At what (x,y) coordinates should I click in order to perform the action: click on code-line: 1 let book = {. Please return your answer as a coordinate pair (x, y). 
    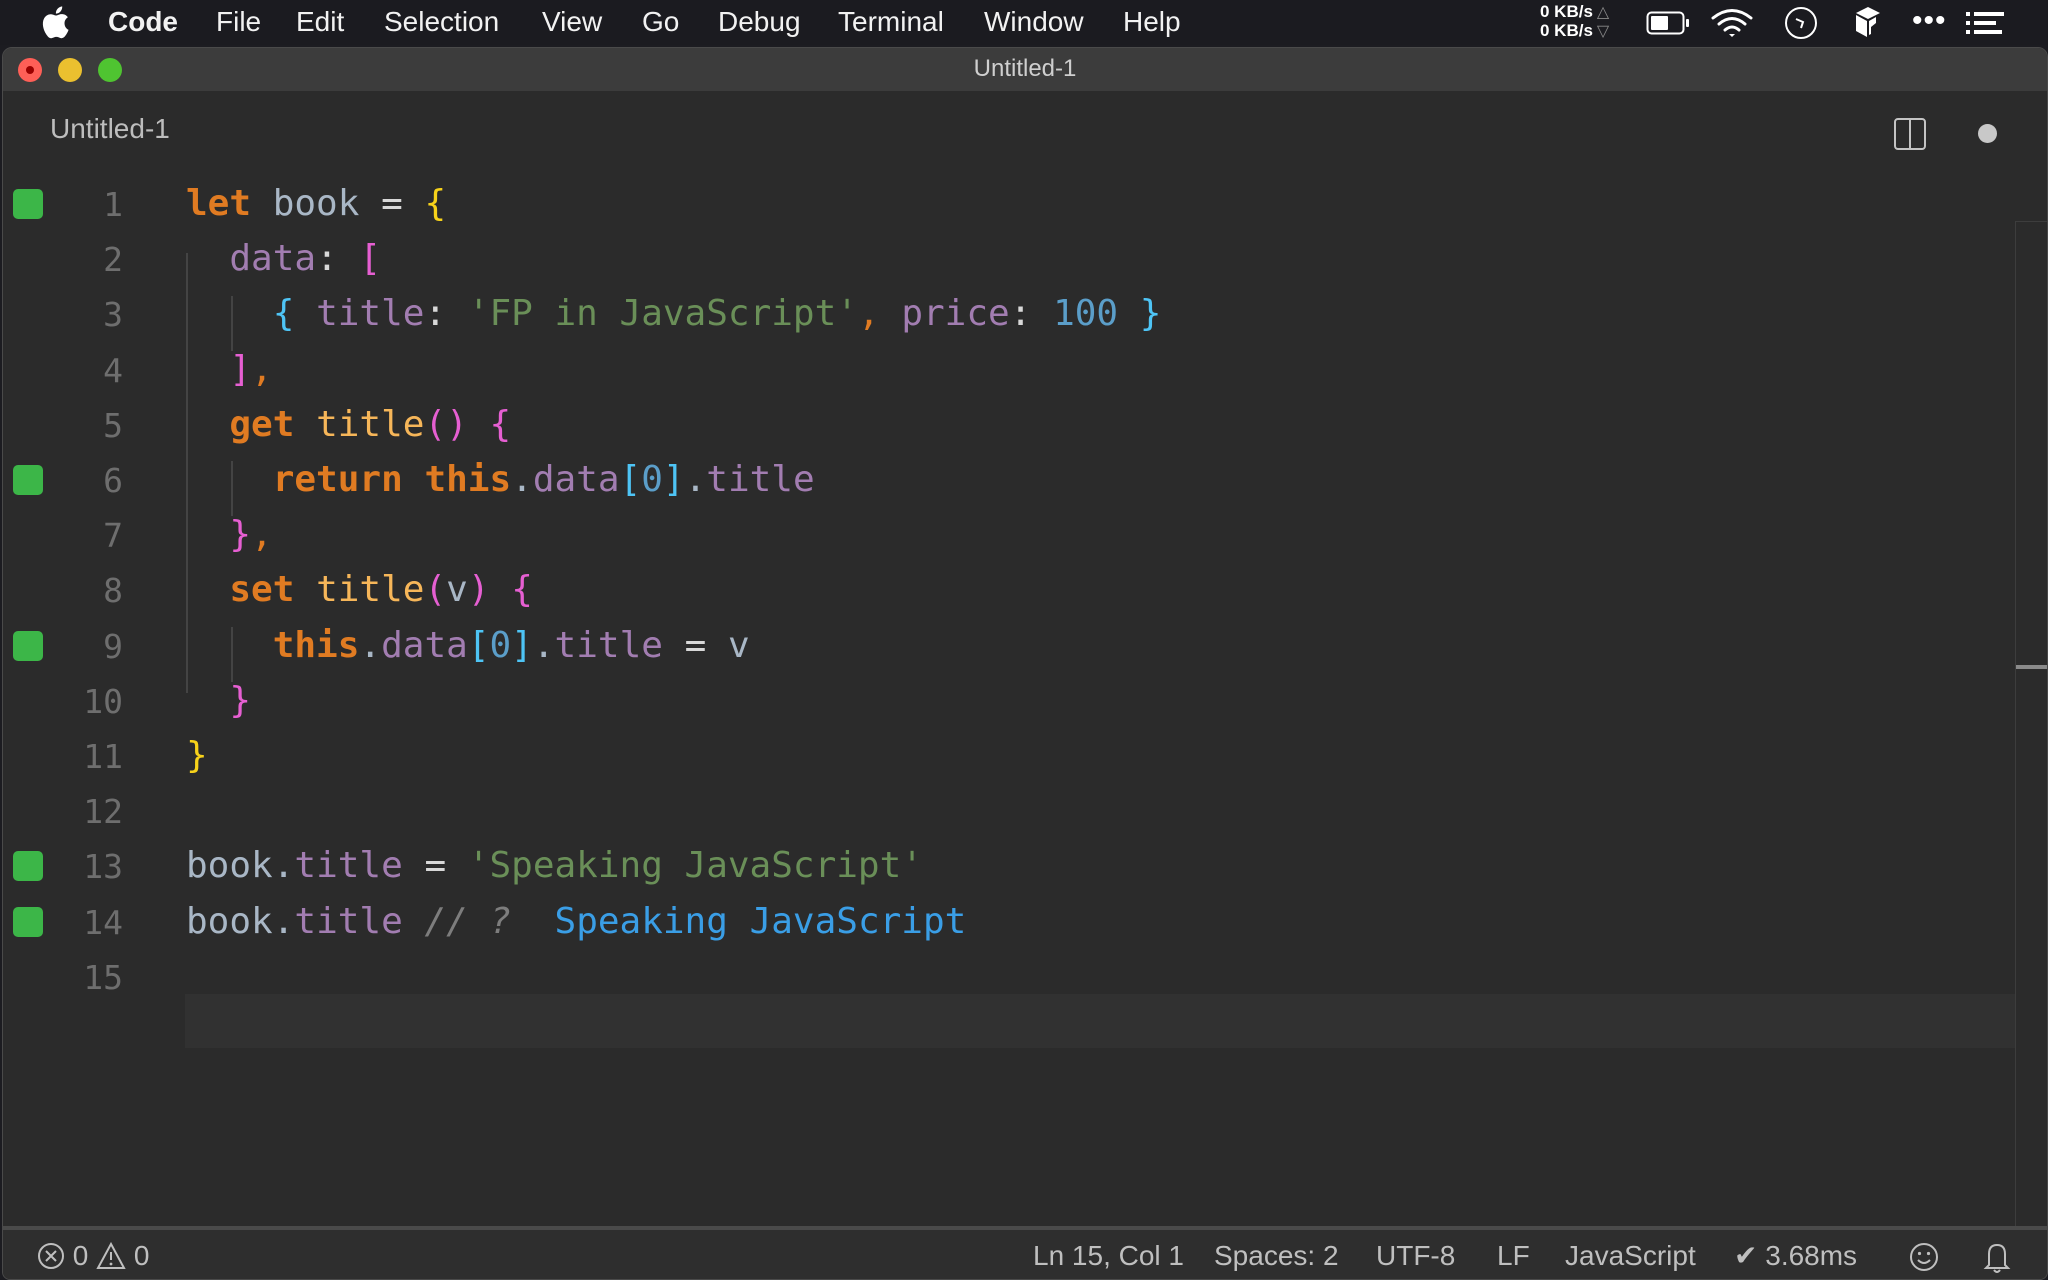
    Looking at the image, I should click on (1008, 204).